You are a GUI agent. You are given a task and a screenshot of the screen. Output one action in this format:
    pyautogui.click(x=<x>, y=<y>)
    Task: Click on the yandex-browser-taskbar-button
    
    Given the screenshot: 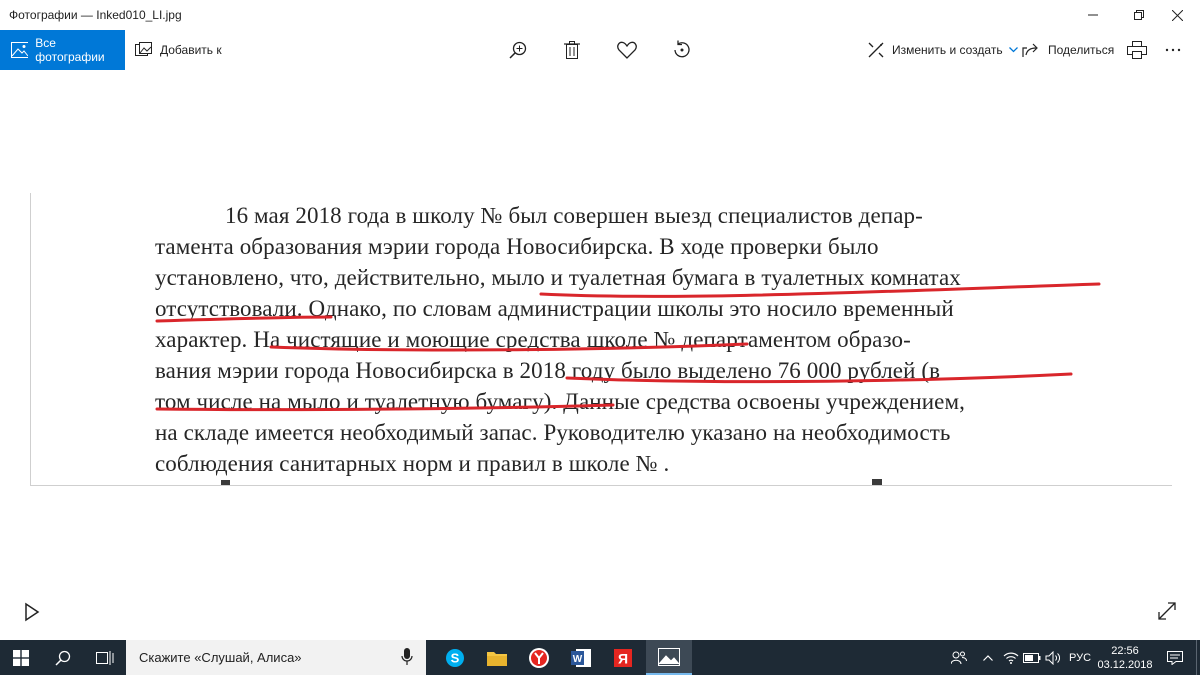 What is the action you would take?
    pyautogui.click(x=539, y=657)
    